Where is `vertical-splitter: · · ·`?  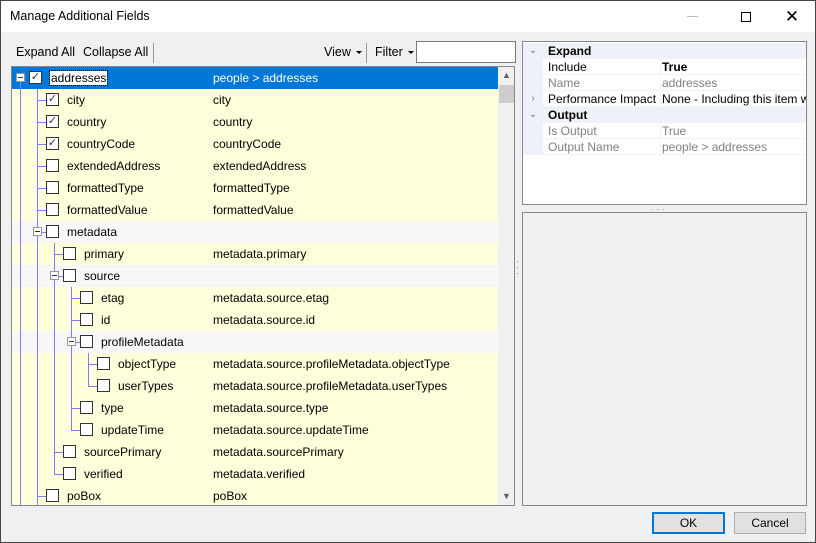
vertical-splitter: · · · is located at coordinates (517, 268).